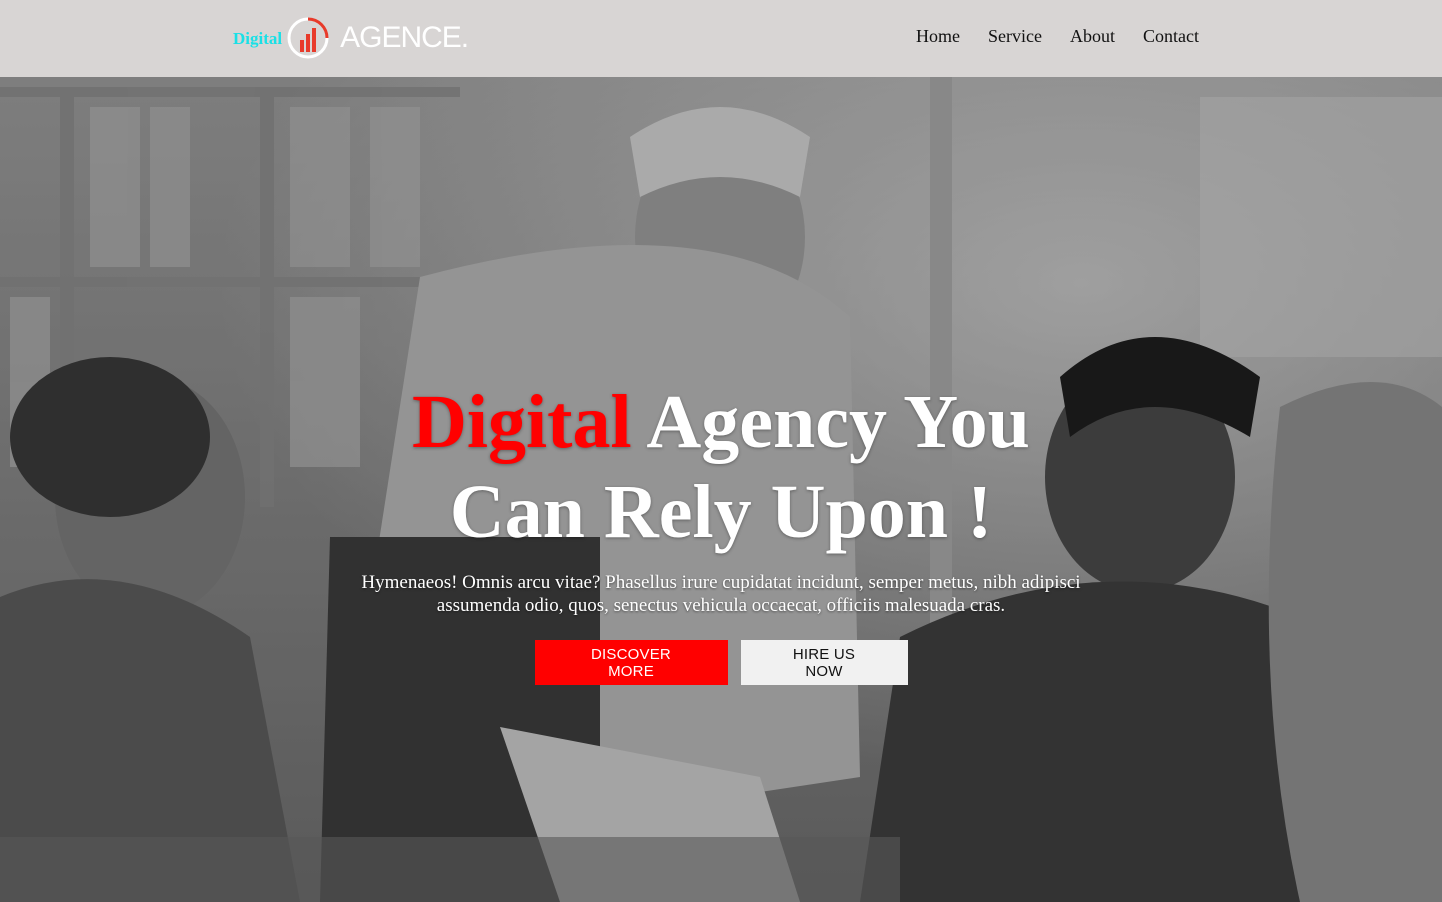 The width and height of the screenshot is (1442, 902). I want to click on hero-headline: Digital Agency You Can Rely Upon !, so click(721, 467).